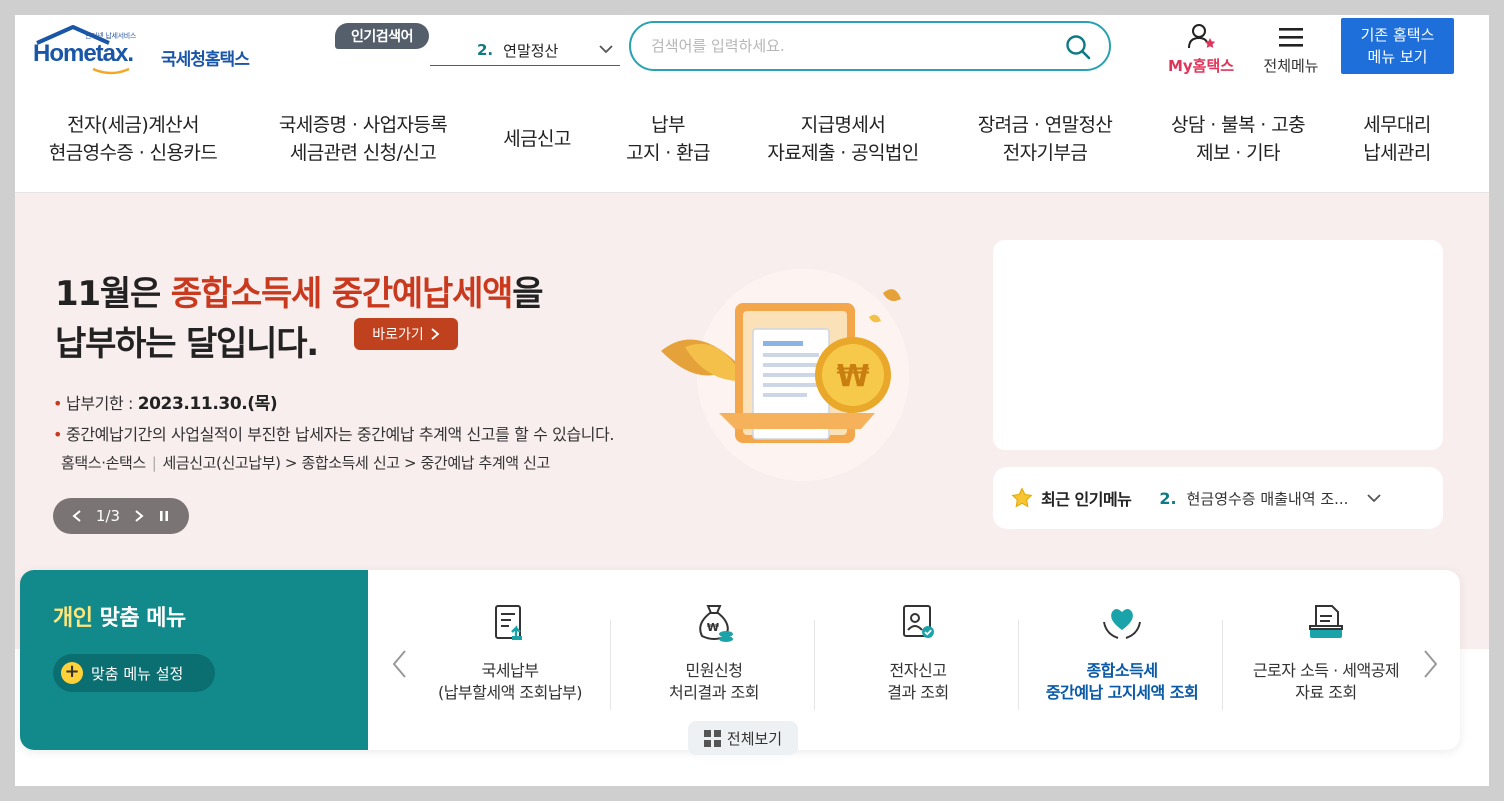 Image resolution: width=1504 pixels, height=801 pixels. What do you see at coordinates (510, 665) in the screenshot?
I see `menu-item-tax-payment: 국세납부 (납부할세액 조회납부)` at bounding box center [510, 665].